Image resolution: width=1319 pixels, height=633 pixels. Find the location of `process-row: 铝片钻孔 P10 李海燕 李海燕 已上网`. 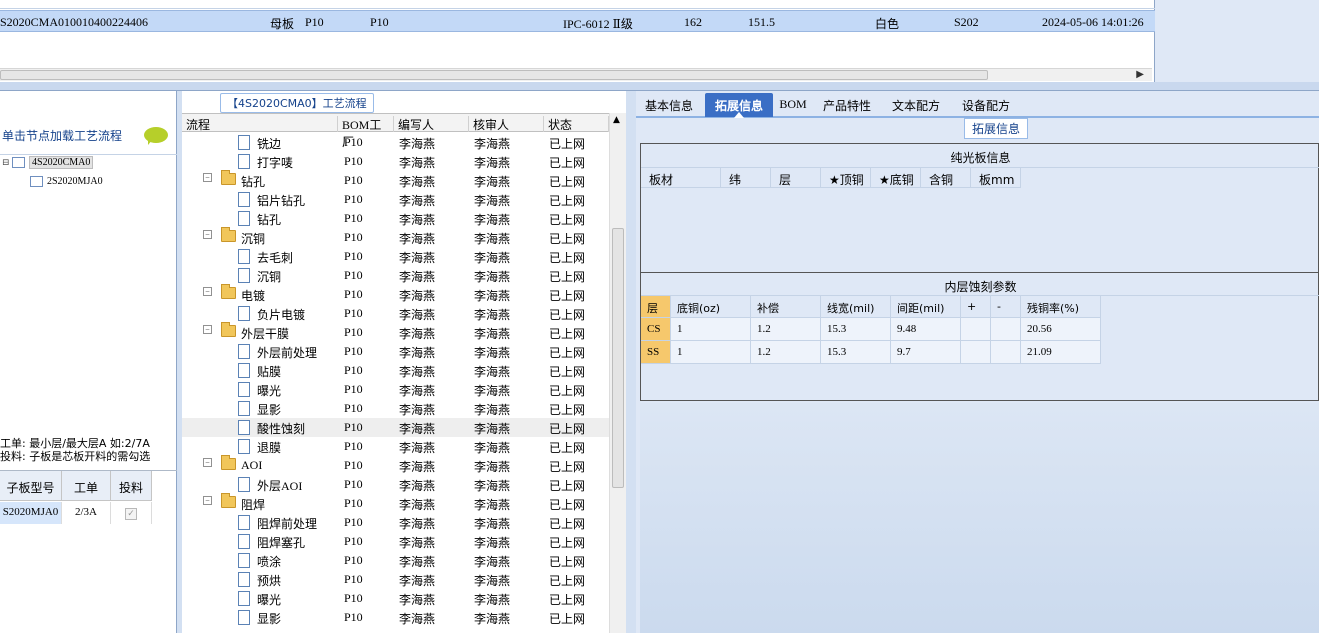

process-row: 铝片钻孔 P10 李海燕 李海燕 已上网 is located at coordinates (395, 199).